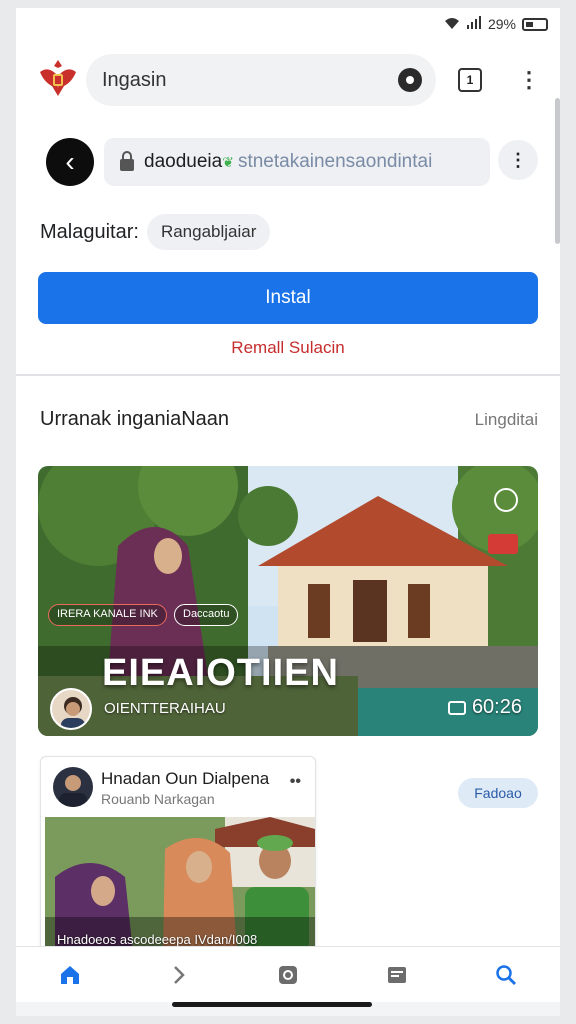 This screenshot has width=576, height=1024. What do you see at coordinates (228, 161) in the screenshot?
I see `leaf-icon: ❦` at bounding box center [228, 161].